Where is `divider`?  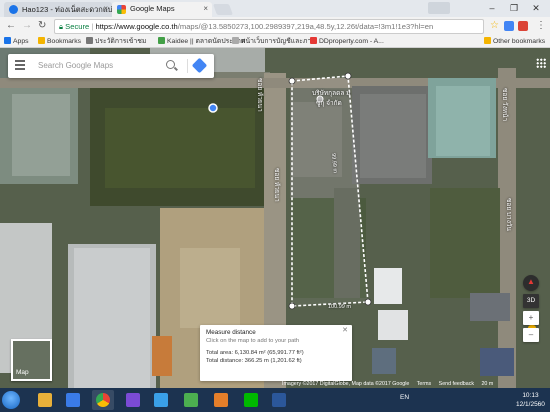
divider is located at coordinates (187, 66).